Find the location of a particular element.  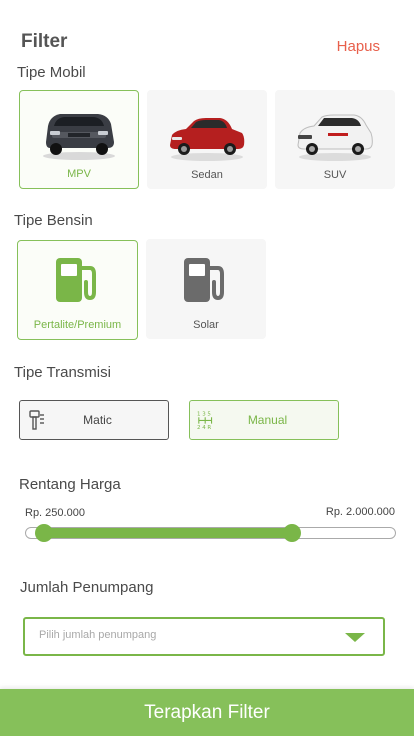

car-option-suv: SUV is located at coordinates (335, 139).